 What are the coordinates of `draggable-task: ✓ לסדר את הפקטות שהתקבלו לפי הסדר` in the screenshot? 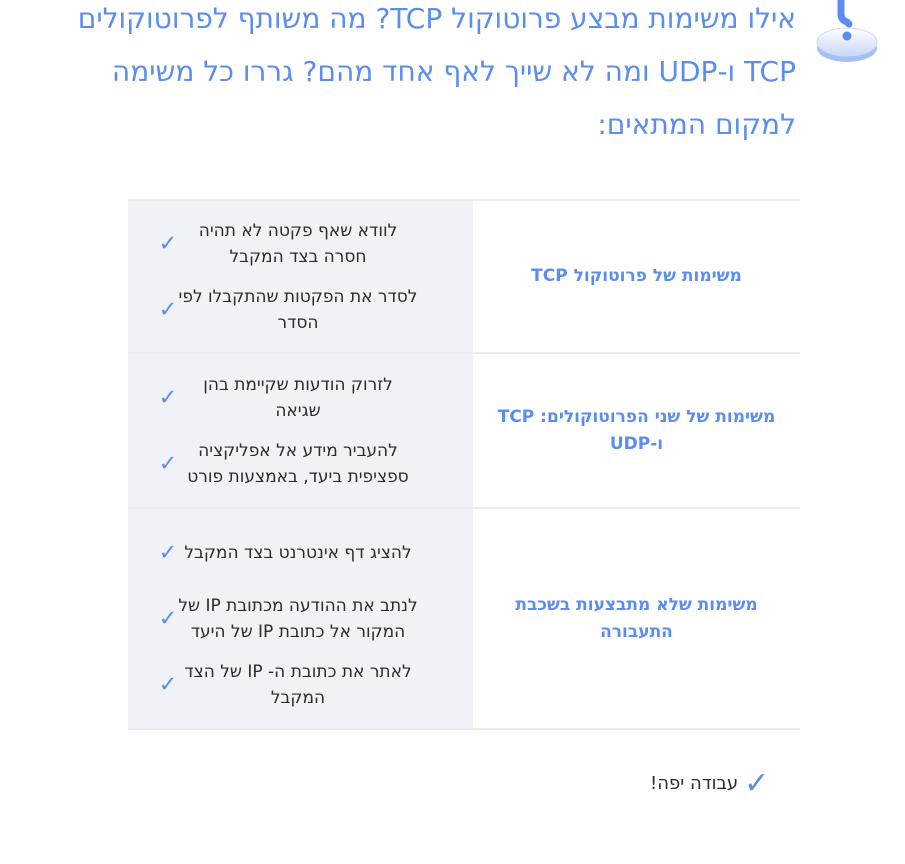 It's located at (300, 310).